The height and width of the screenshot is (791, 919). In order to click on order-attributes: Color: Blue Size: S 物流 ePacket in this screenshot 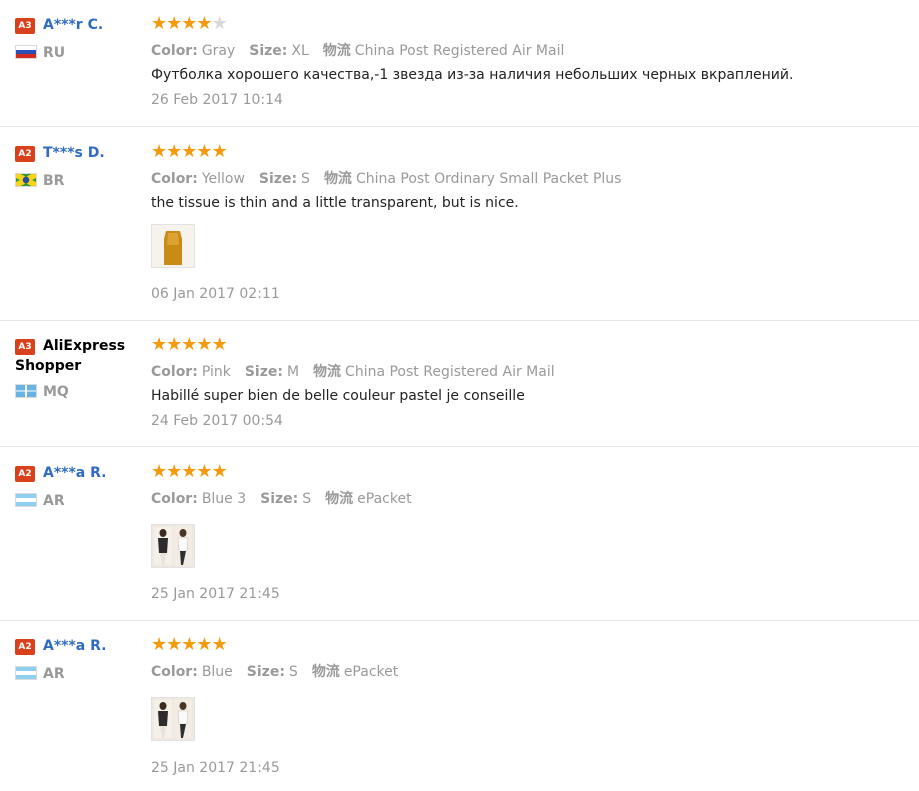, I will do `click(274, 671)`.